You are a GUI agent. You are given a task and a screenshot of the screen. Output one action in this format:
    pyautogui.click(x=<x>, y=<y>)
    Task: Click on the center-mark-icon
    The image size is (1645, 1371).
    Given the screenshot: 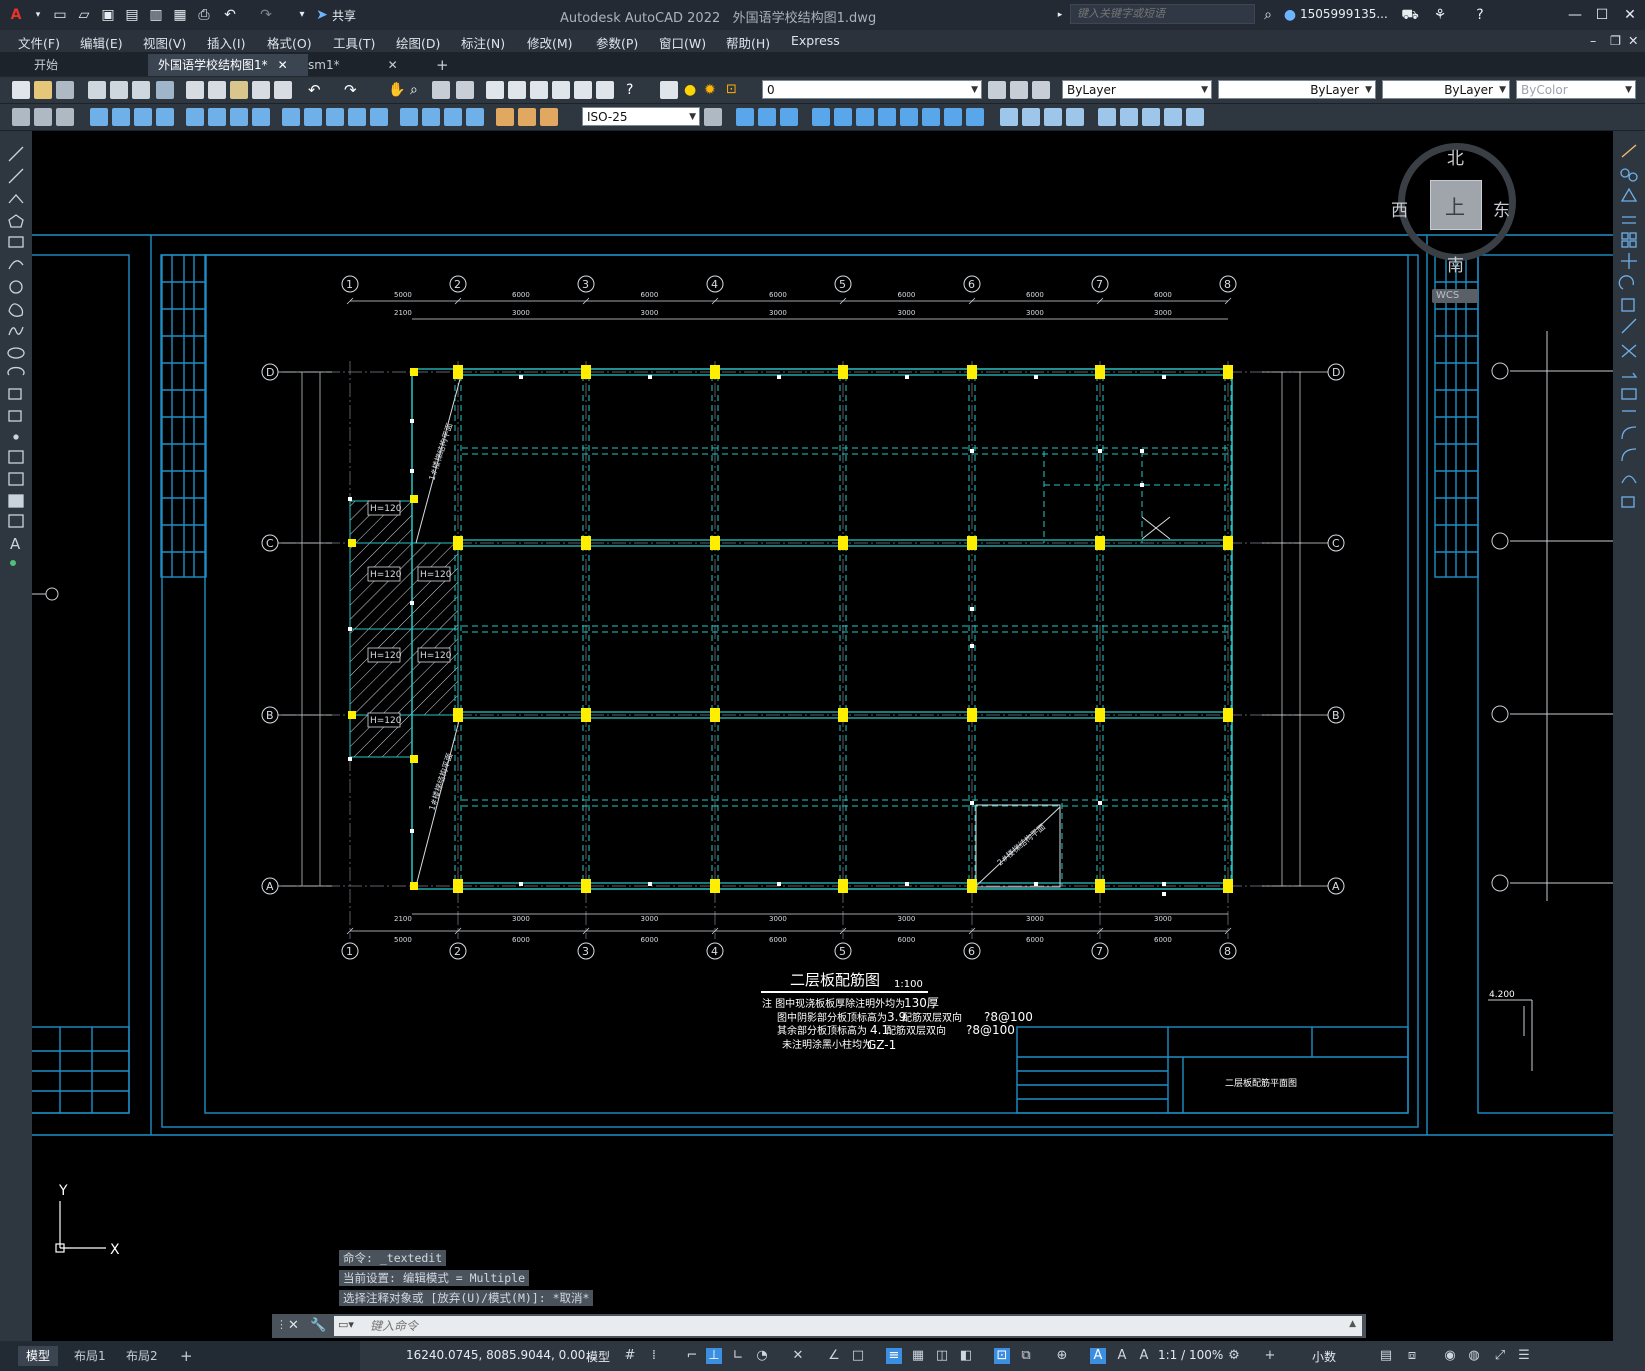 What is the action you would take?
    pyautogui.click(x=431, y=117)
    